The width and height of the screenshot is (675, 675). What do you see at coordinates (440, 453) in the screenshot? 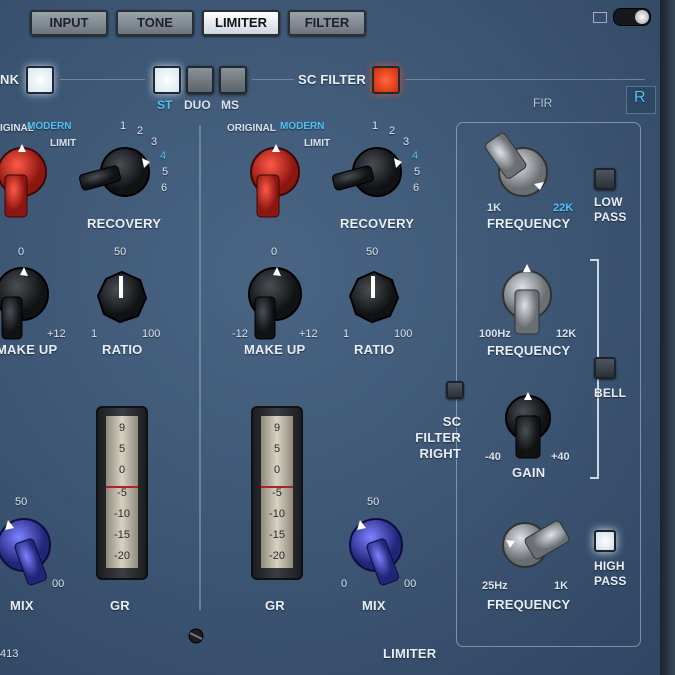
I see `sc-filter-right-label-3: RIGHT` at bounding box center [440, 453].